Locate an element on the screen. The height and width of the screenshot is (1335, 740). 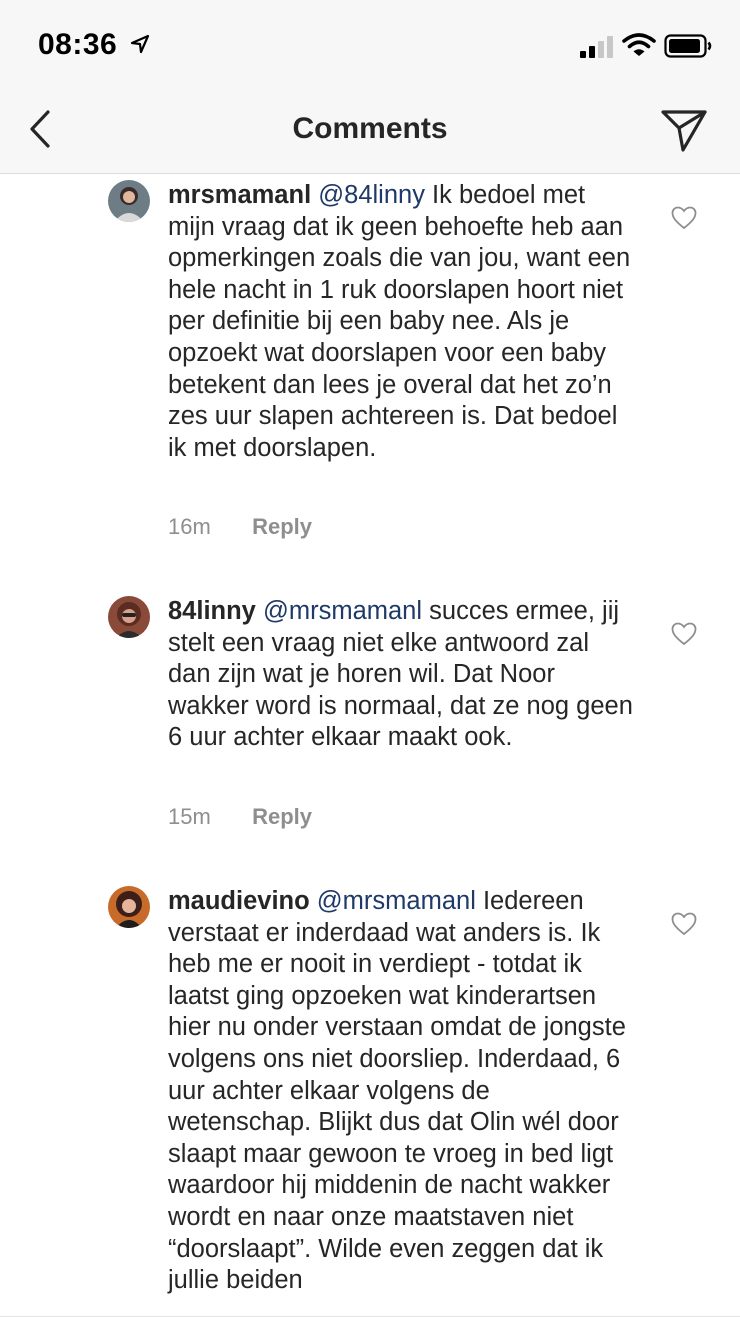
comment-time: 16m is located at coordinates (189, 526).